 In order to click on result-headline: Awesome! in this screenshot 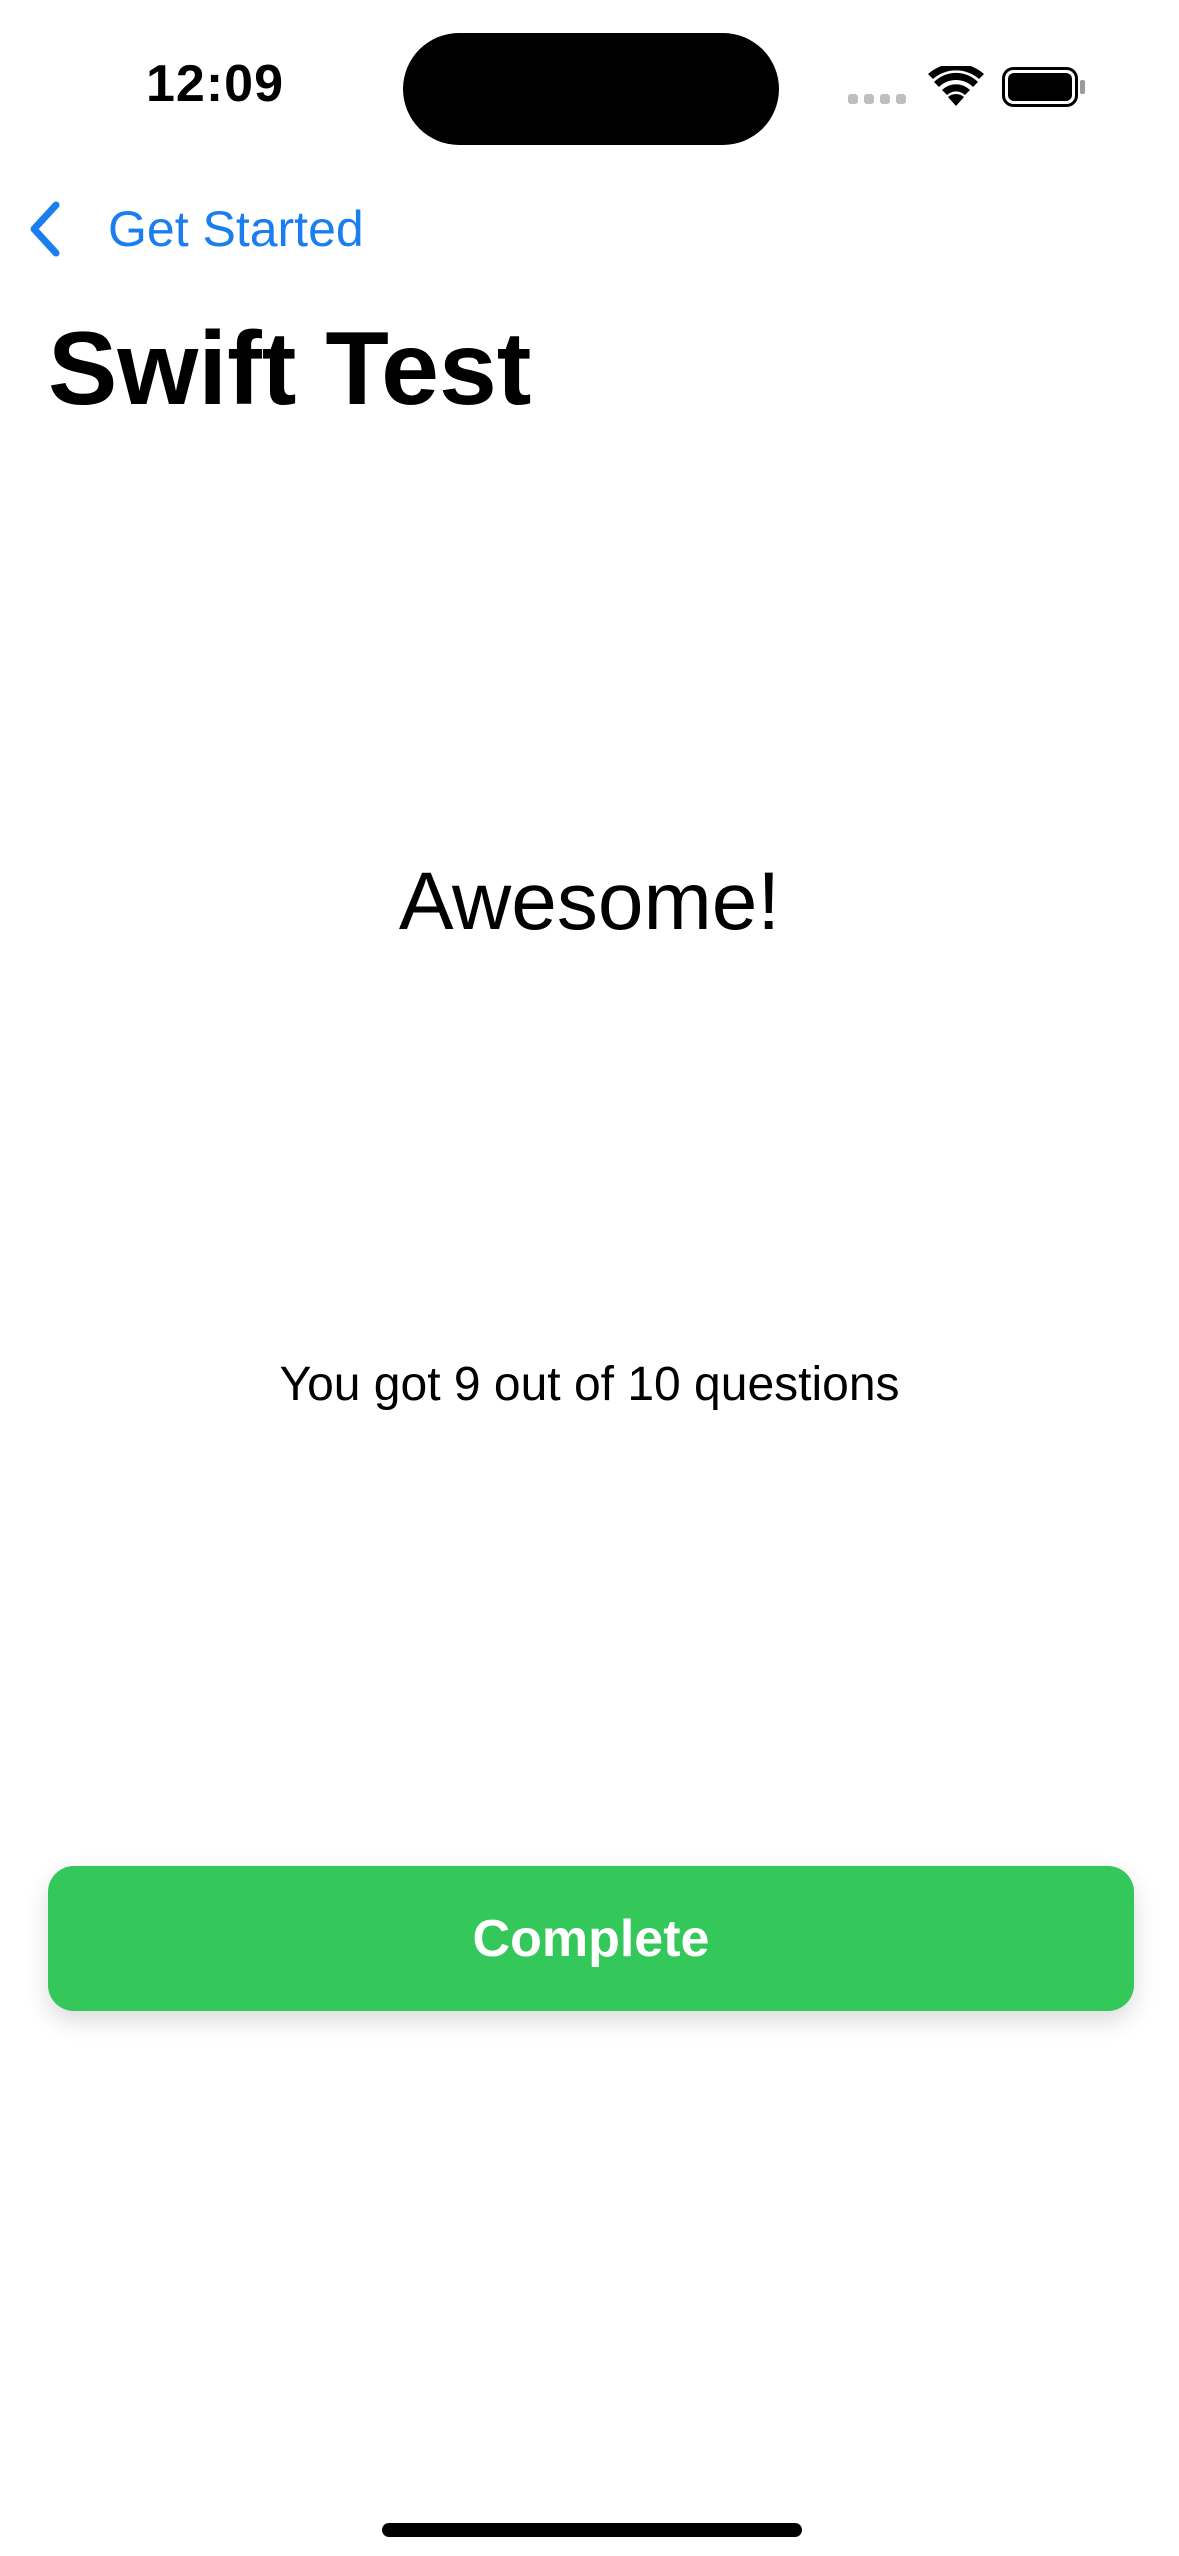, I will do `click(589, 901)`.